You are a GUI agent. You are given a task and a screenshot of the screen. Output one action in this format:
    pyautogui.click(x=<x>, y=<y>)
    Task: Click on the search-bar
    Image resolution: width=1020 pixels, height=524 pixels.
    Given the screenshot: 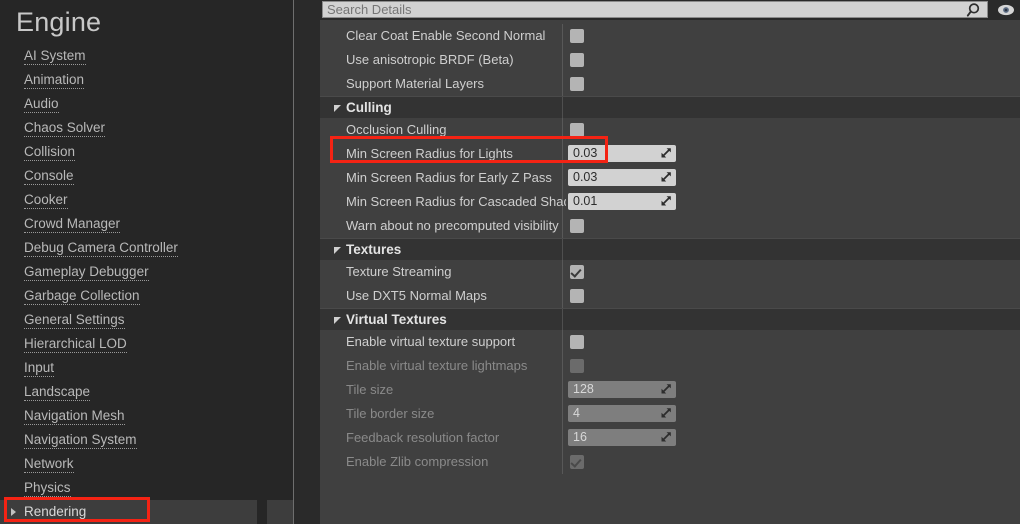 What is the action you would take?
    pyautogui.click(x=670, y=10)
    